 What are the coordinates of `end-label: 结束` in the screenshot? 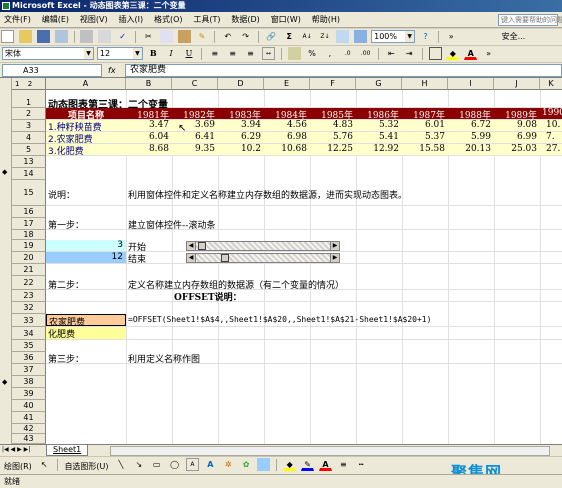 It's located at (137, 258).